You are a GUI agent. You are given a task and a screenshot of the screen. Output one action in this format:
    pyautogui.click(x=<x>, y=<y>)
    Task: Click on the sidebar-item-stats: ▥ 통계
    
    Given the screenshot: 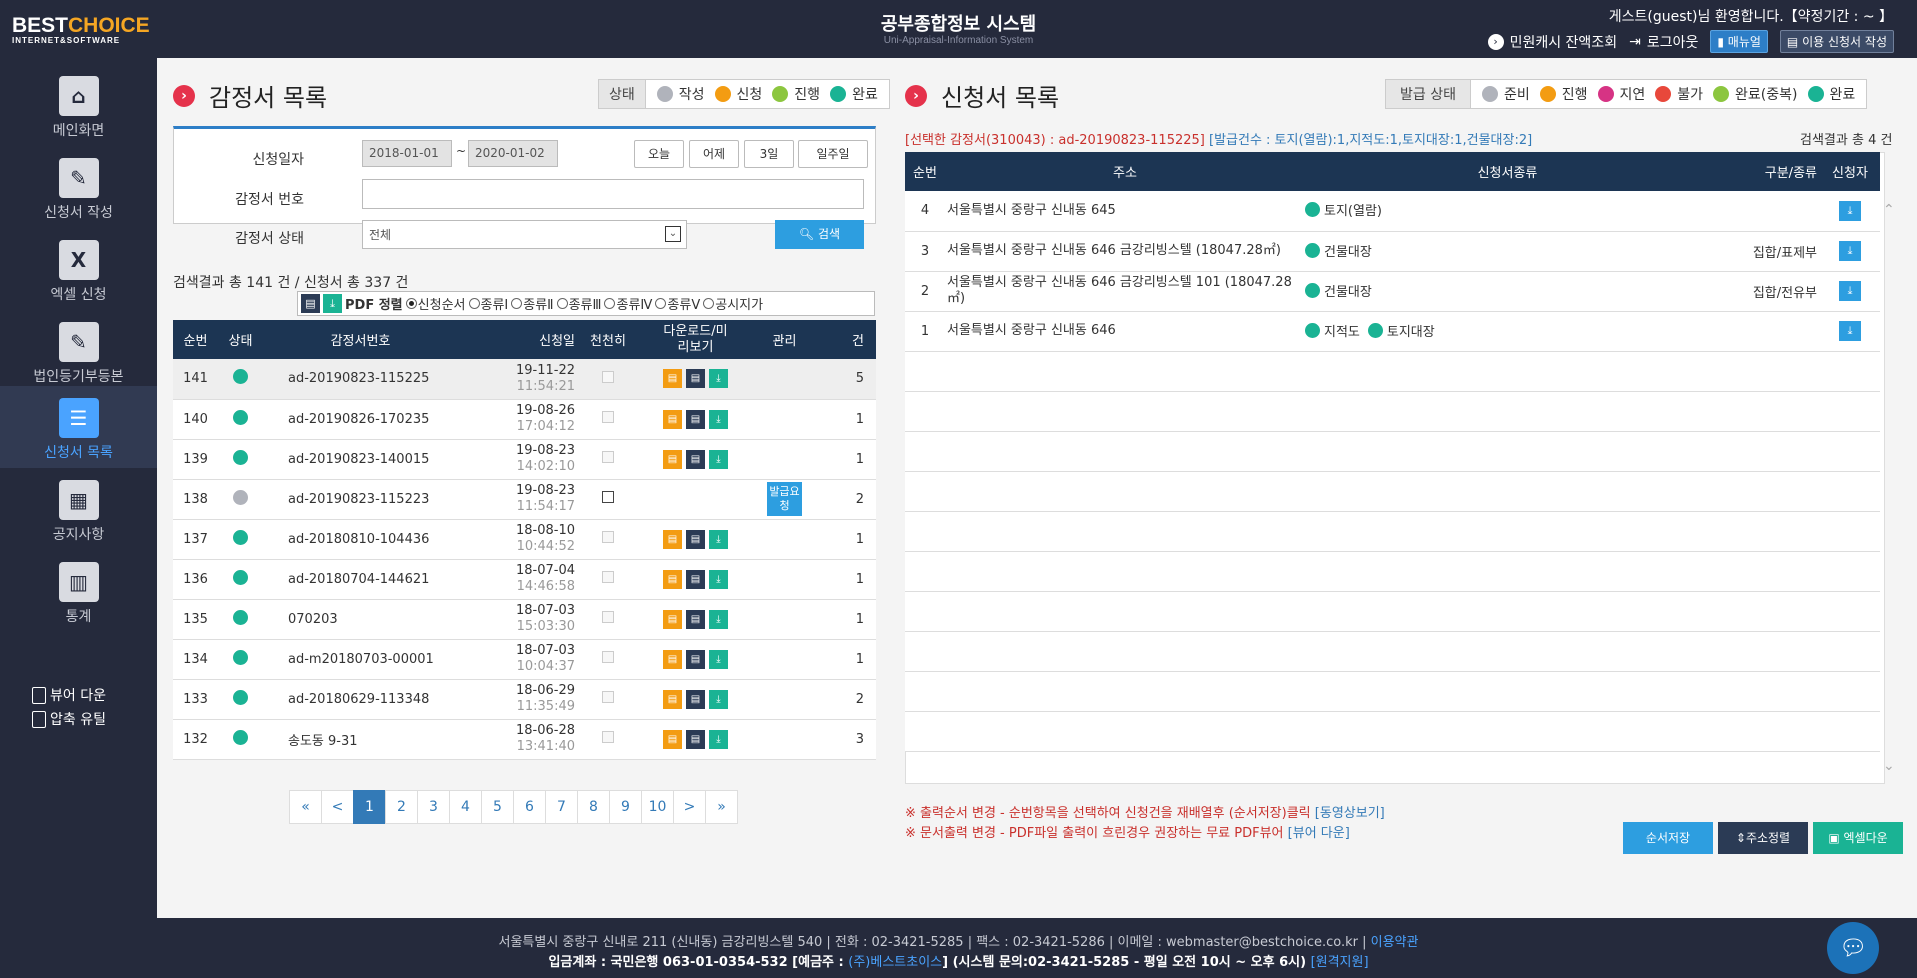 What is the action you would take?
    pyautogui.click(x=78, y=591)
    